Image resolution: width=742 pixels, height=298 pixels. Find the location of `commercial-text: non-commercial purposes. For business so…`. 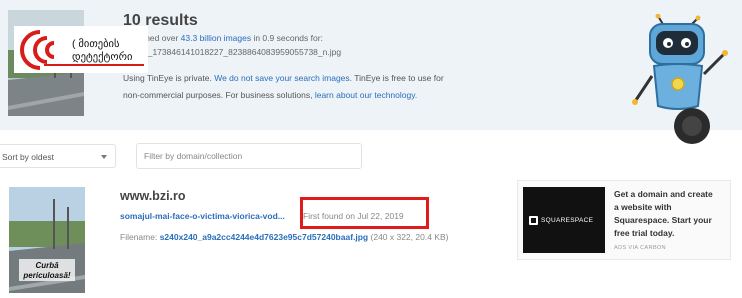

commercial-text: non-commercial purposes. For business so… is located at coordinates (218, 95).